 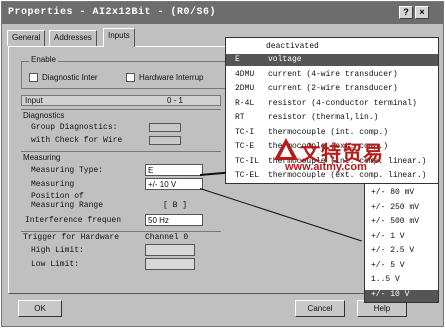 What do you see at coordinates (165, 140) in the screenshot?
I see `check-for-wire-checkbox` at bounding box center [165, 140].